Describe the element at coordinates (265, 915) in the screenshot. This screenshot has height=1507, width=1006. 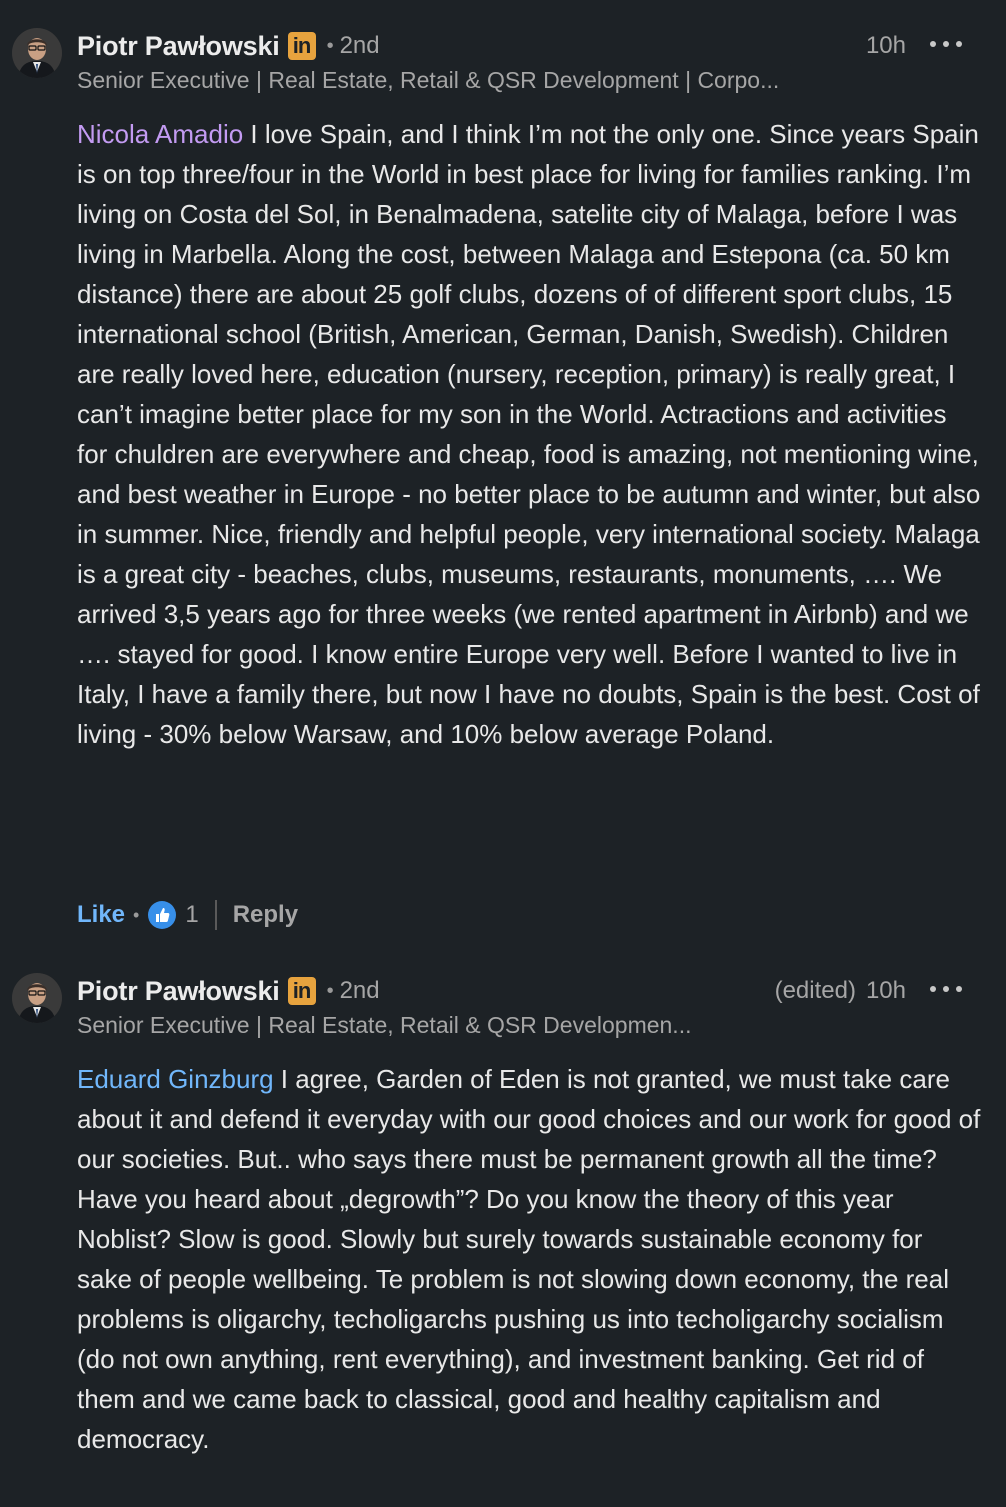
I see `reply-button: Reply` at that location.